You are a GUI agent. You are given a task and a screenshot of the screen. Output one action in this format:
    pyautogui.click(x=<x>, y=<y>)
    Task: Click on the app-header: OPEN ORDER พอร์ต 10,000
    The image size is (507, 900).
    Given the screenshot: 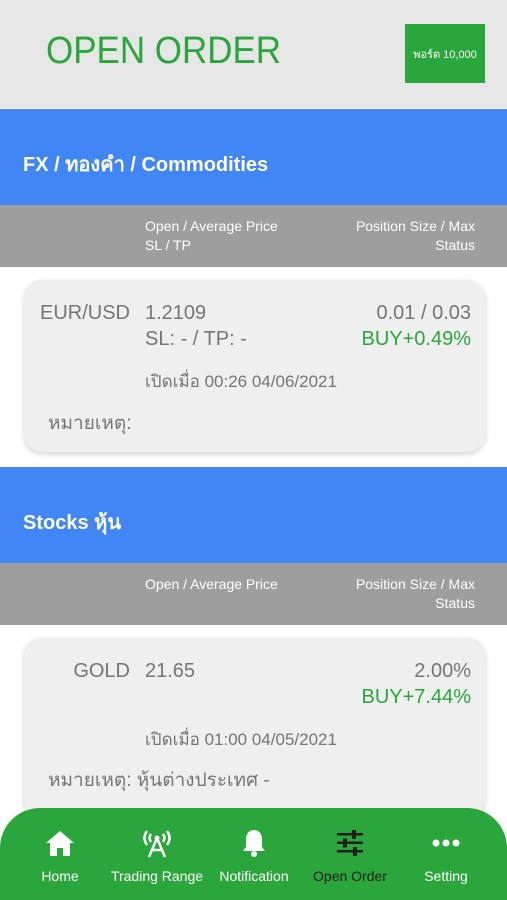 What is the action you would take?
    pyautogui.click(x=253, y=54)
    